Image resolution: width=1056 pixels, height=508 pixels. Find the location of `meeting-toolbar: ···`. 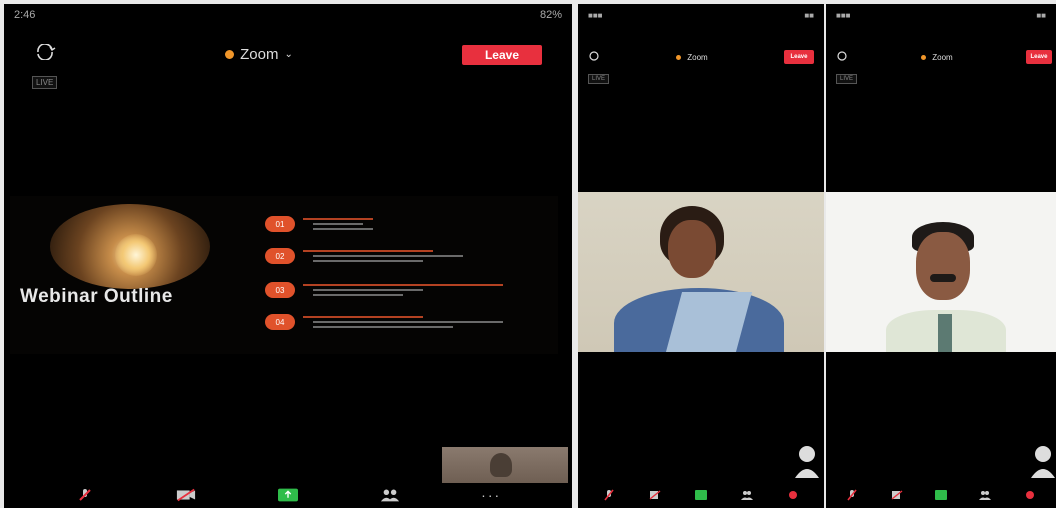

meeting-toolbar: ··· is located at coordinates (288, 495).